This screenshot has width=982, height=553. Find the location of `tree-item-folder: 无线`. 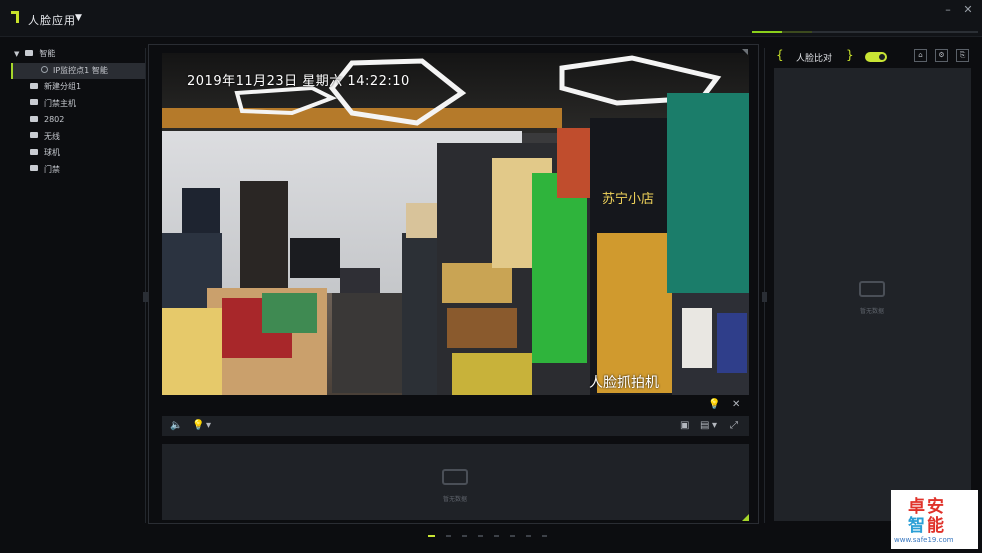

tree-item-folder: 无线 is located at coordinates (77, 137).